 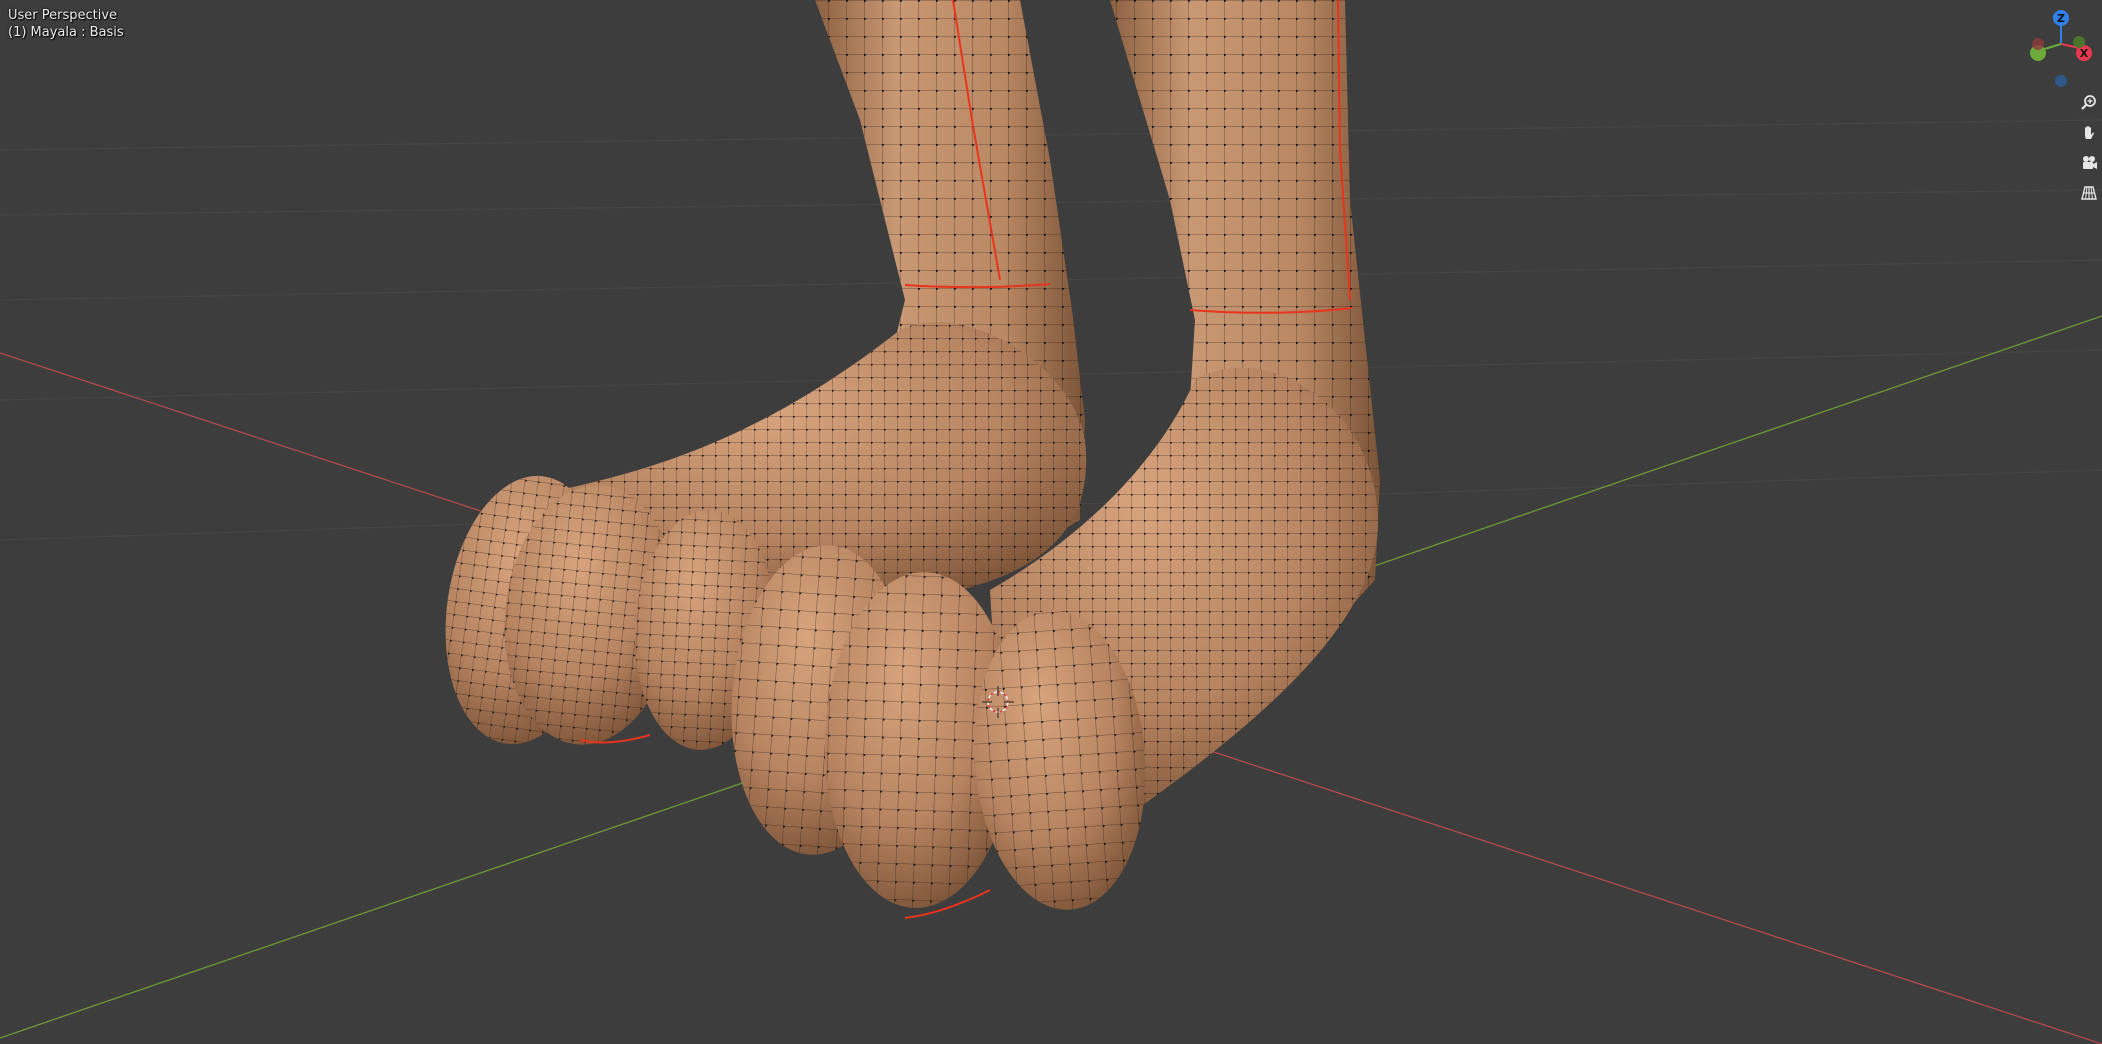 I want to click on axis-x-label: X, so click(x=2084, y=53).